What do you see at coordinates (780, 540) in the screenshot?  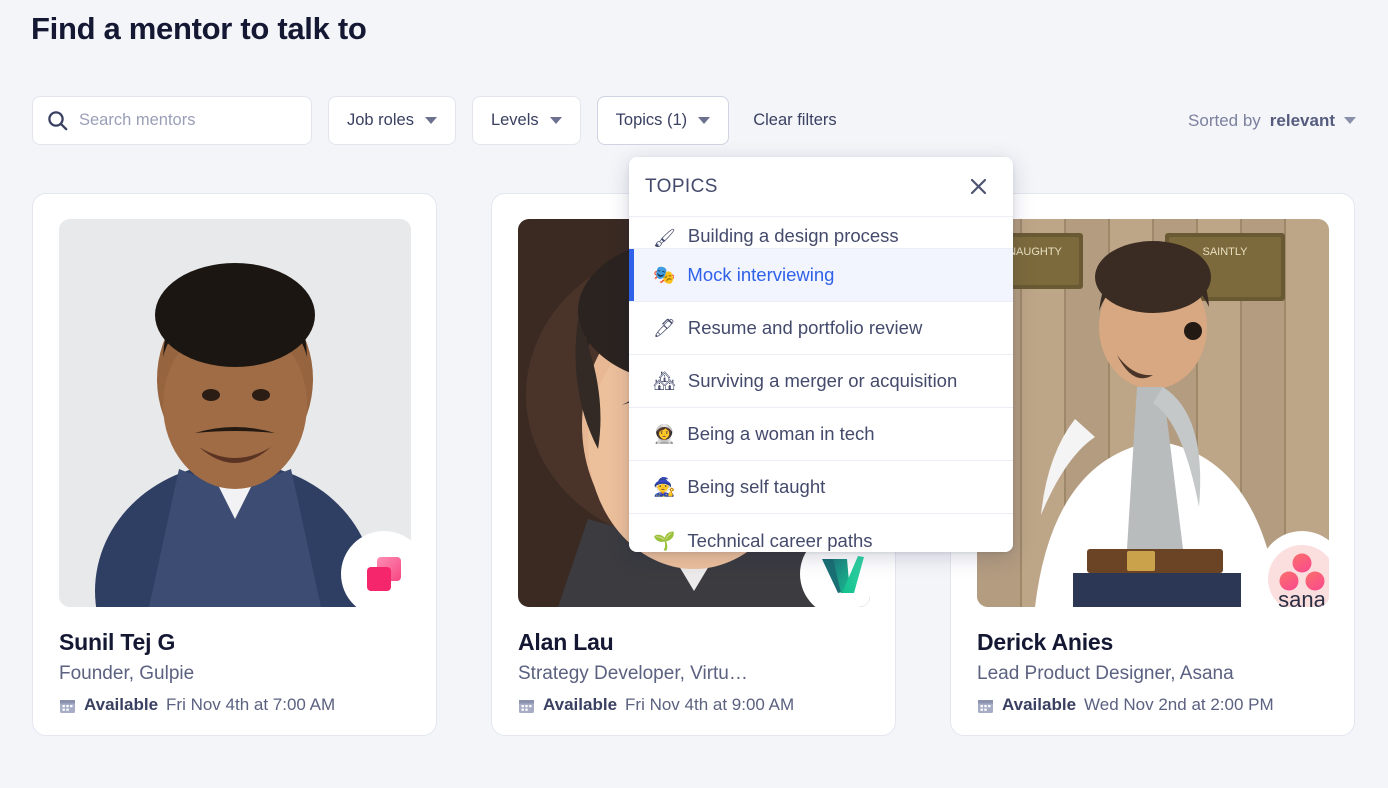 I see `topics-option-label: Technical career paths` at bounding box center [780, 540].